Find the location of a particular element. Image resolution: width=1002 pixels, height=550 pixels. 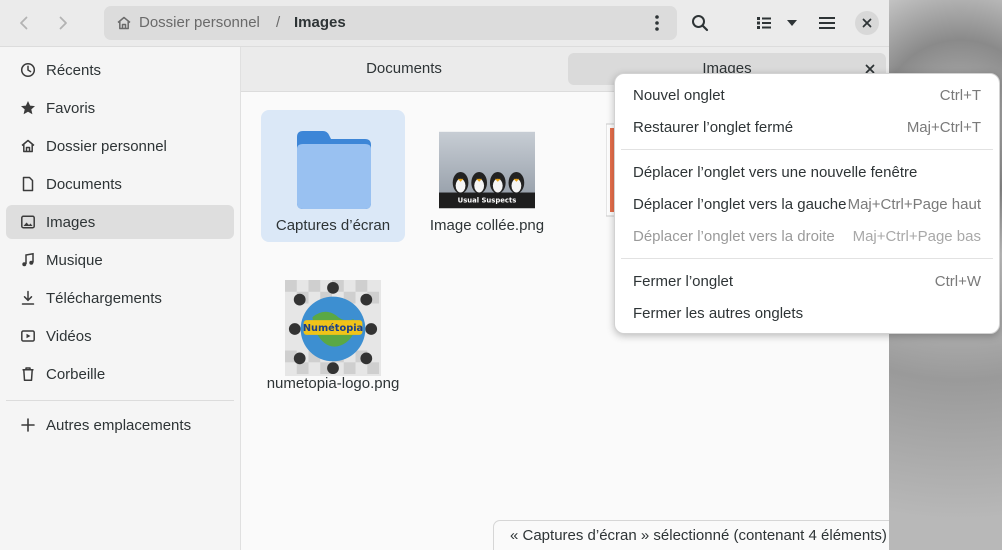

view-options-button is located at coordinates (792, 23).